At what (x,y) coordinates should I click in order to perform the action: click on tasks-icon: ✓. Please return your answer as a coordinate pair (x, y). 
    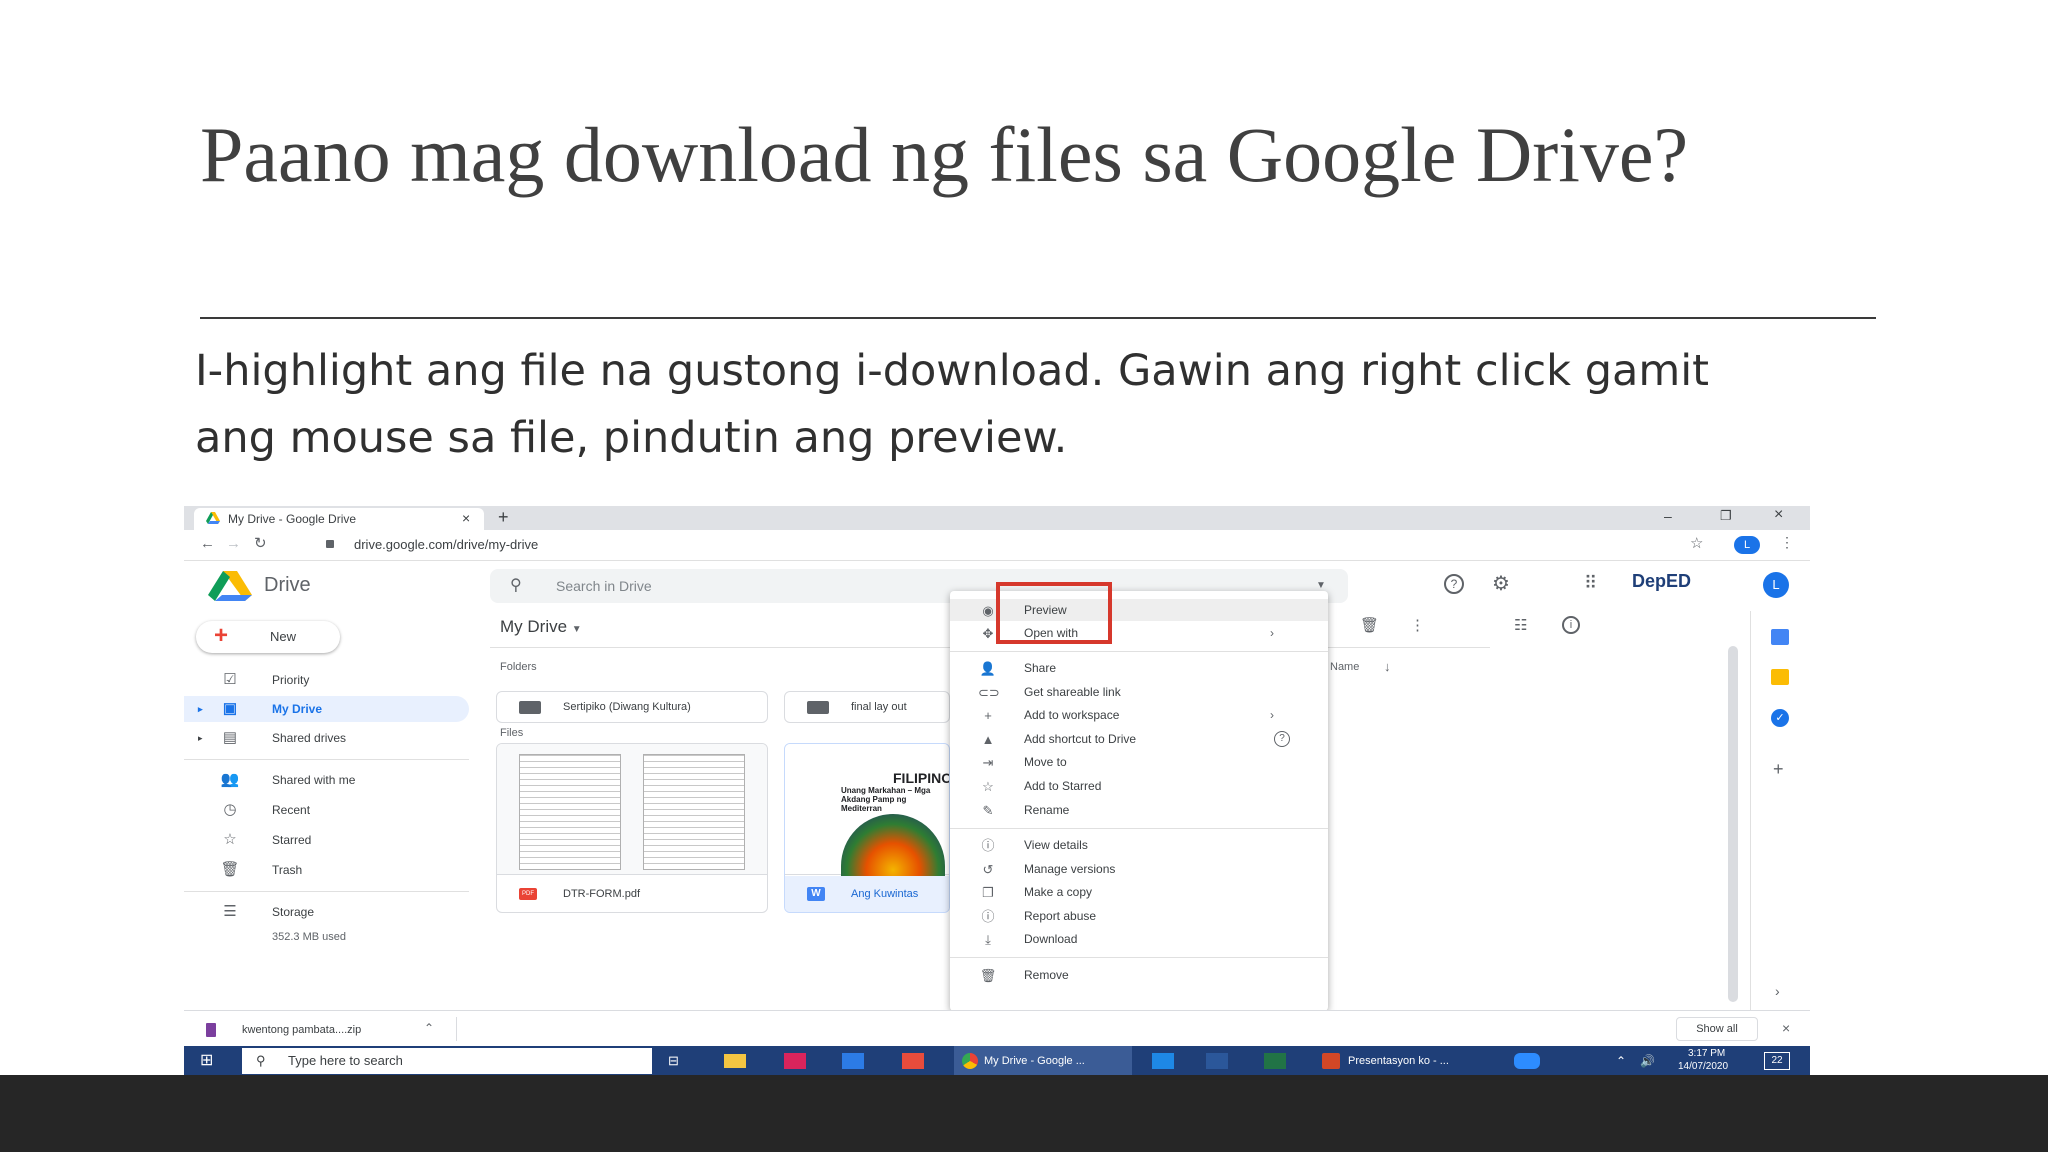
    Looking at the image, I should click on (1780, 718).